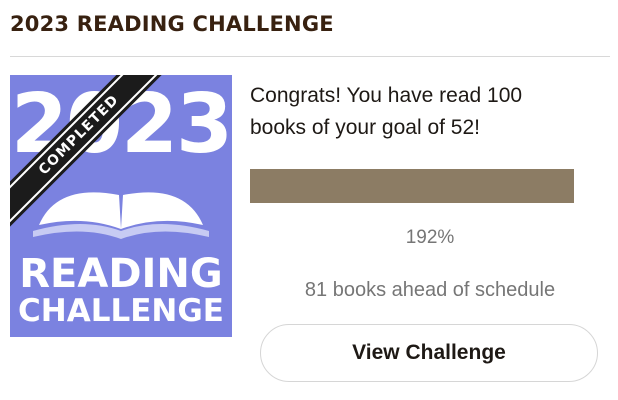 This screenshot has width=618, height=400. I want to click on schedule-status: 81 books ahead of schedule, so click(430, 290).